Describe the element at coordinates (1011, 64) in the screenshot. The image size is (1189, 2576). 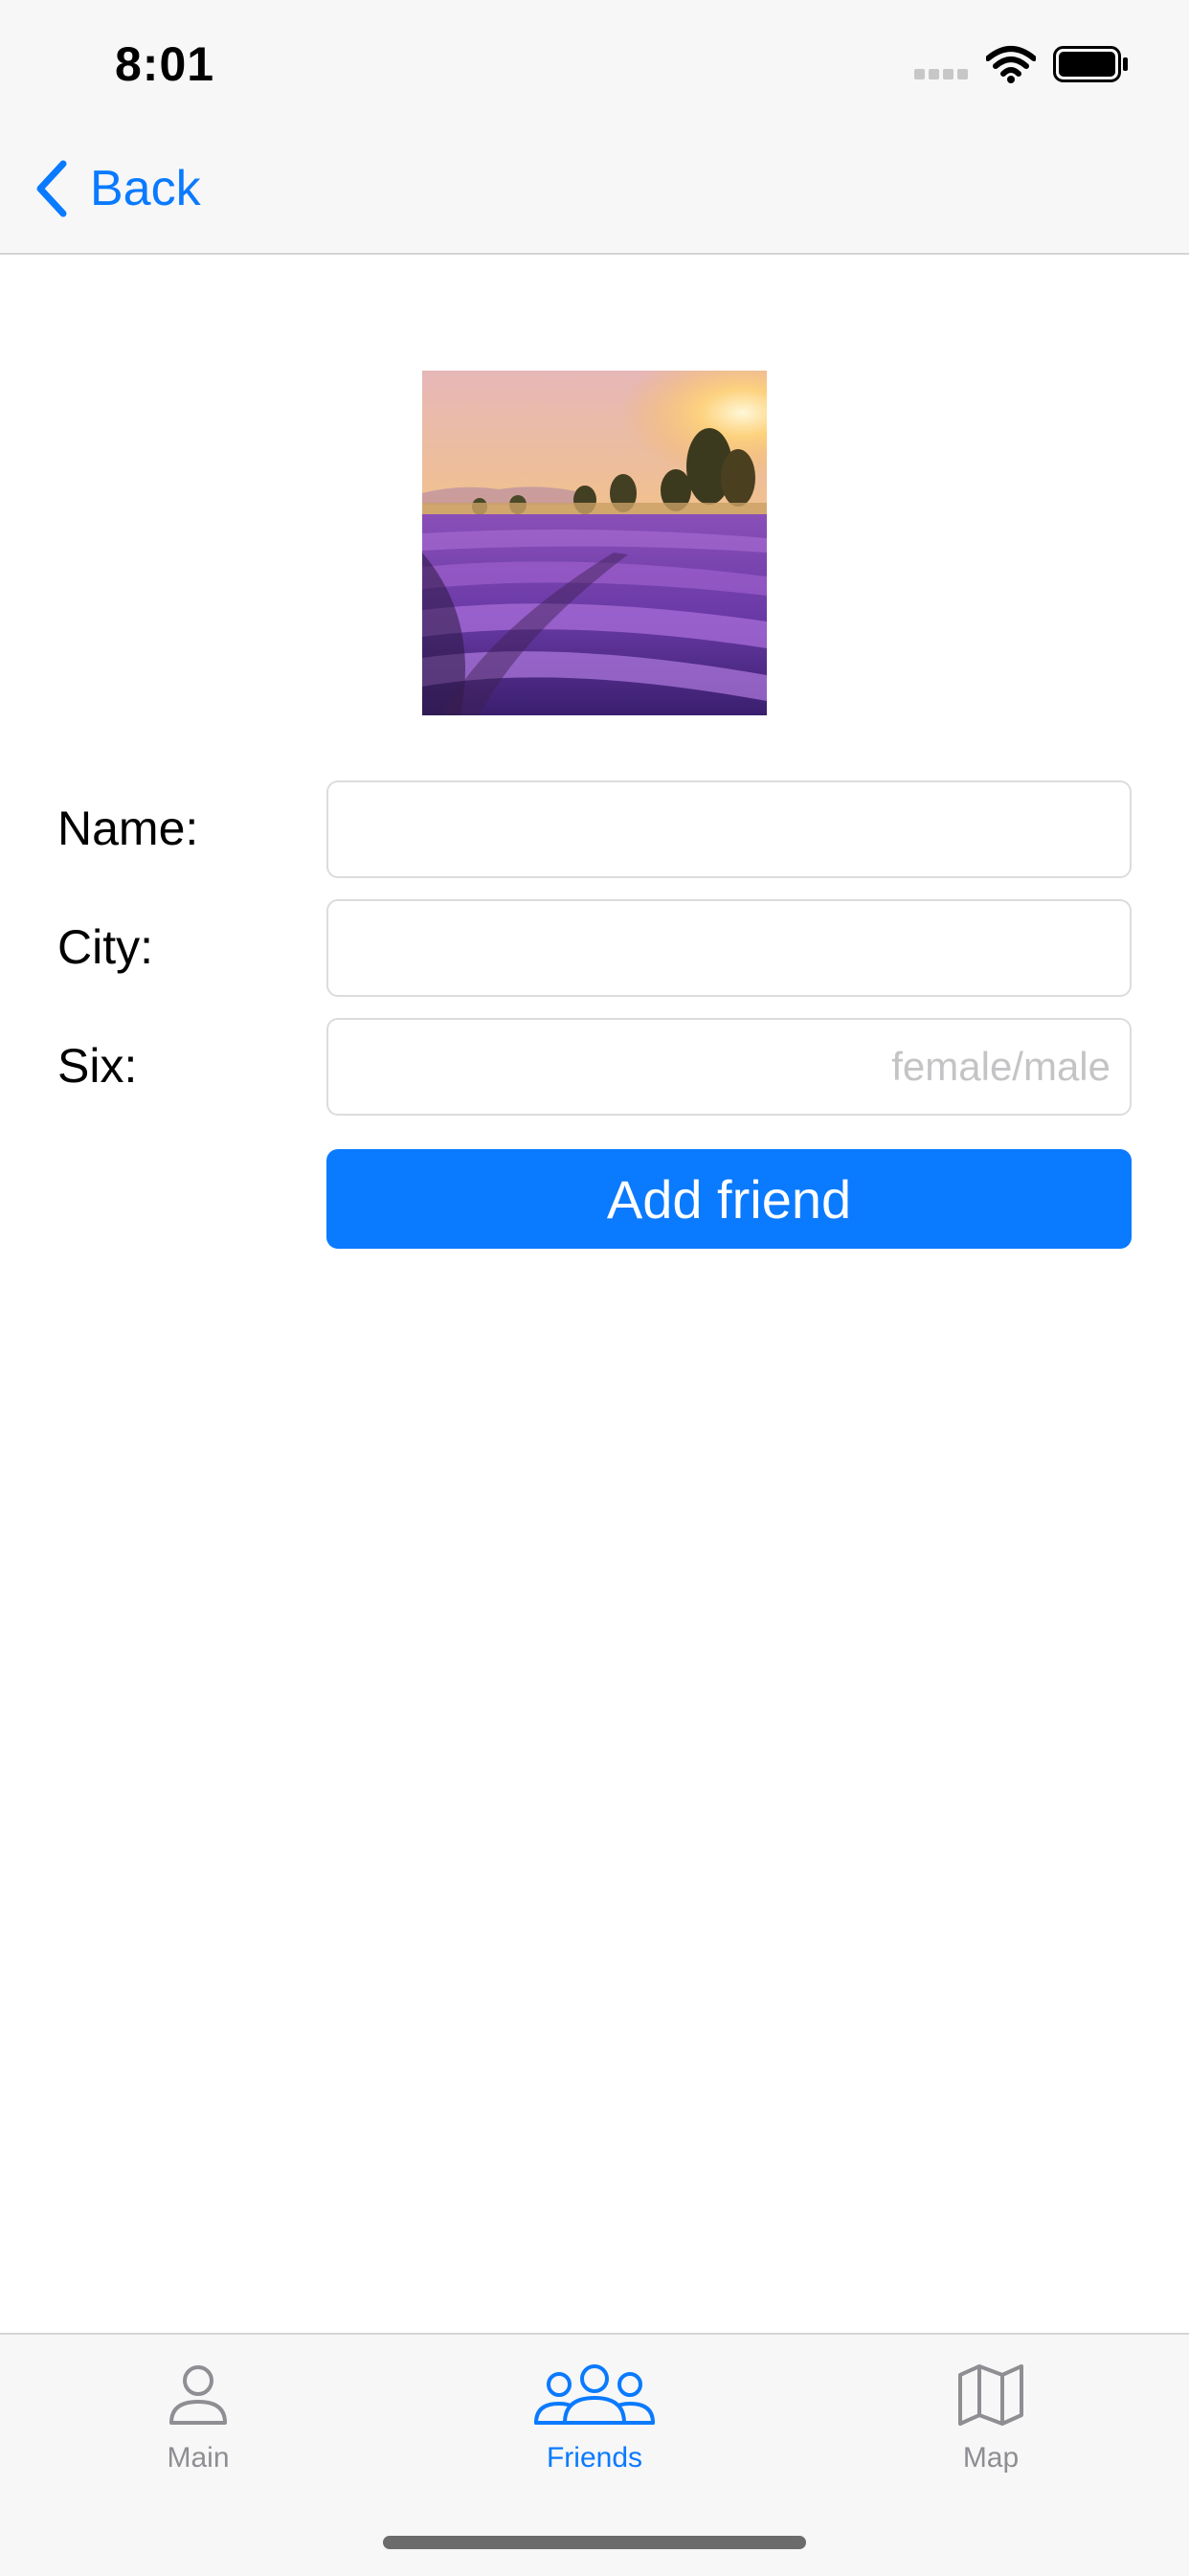
I see `wifi-icon` at that location.